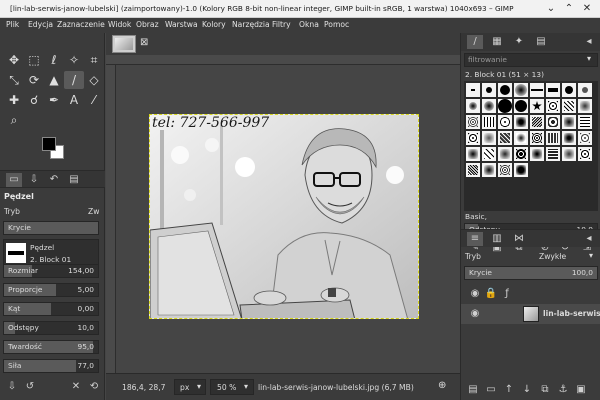 This screenshot has width=600, height=400. I want to click on foreground-color-swatch, so click(49, 144).